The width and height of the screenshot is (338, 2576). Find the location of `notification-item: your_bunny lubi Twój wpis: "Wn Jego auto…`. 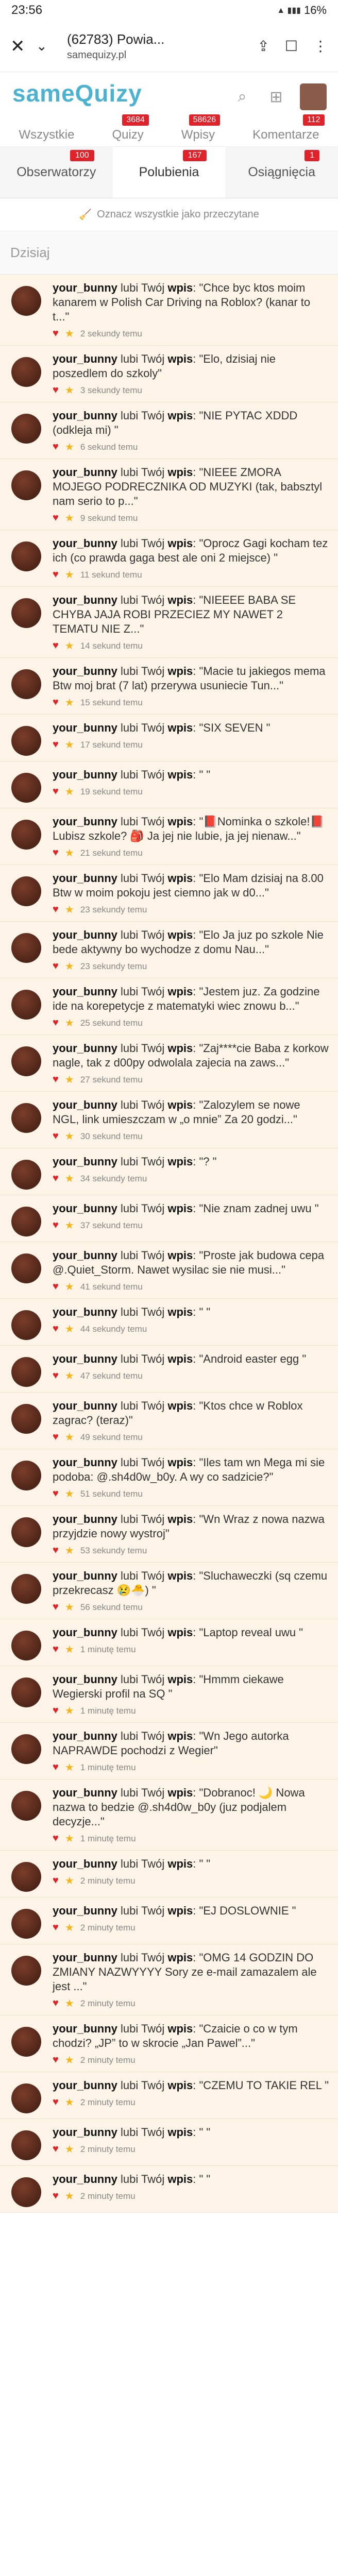

notification-item: your_bunny lubi Twój wpis: "Wn Jego auto… is located at coordinates (169, 1751).